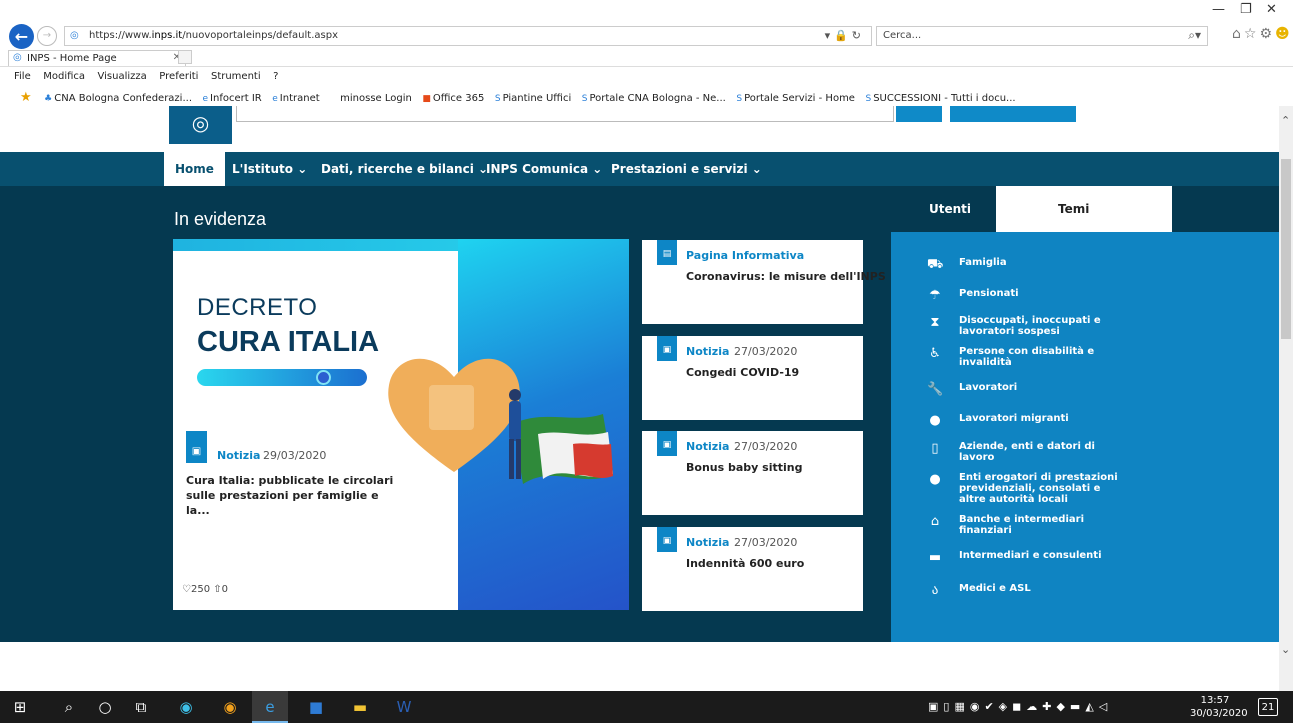  Describe the element at coordinates (1271, 9) in the screenshot. I see `close-window-icon: ✕` at that location.